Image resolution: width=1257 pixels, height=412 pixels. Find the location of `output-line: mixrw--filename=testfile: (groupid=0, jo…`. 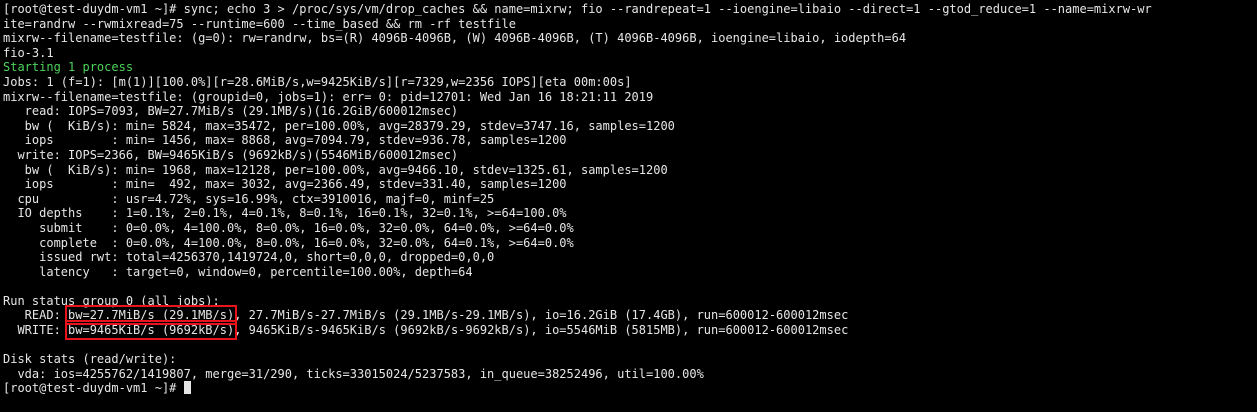

output-line: mixrw--filename=testfile: (groupid=0, jo… is located at coordinates (328, 96).